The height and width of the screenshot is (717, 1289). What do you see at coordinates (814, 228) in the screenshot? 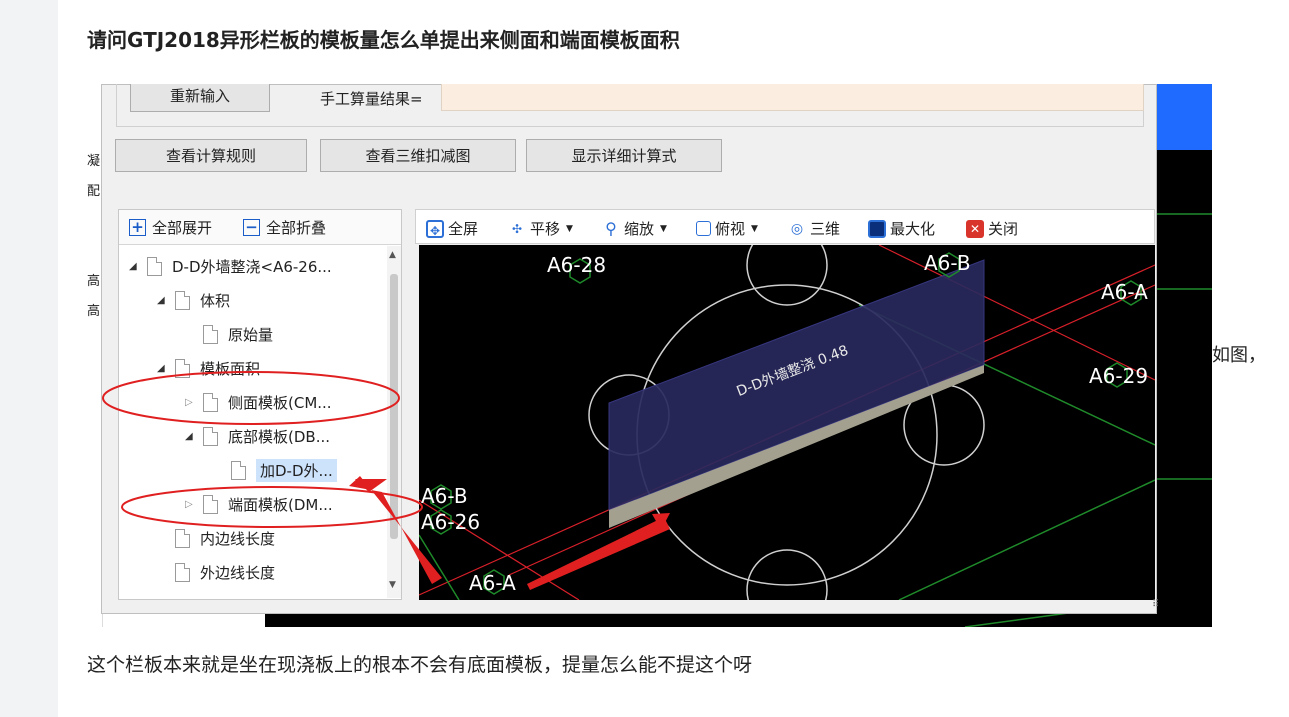
I see `three-d-button: ◎ 三维` at bounding box center [814, 228].